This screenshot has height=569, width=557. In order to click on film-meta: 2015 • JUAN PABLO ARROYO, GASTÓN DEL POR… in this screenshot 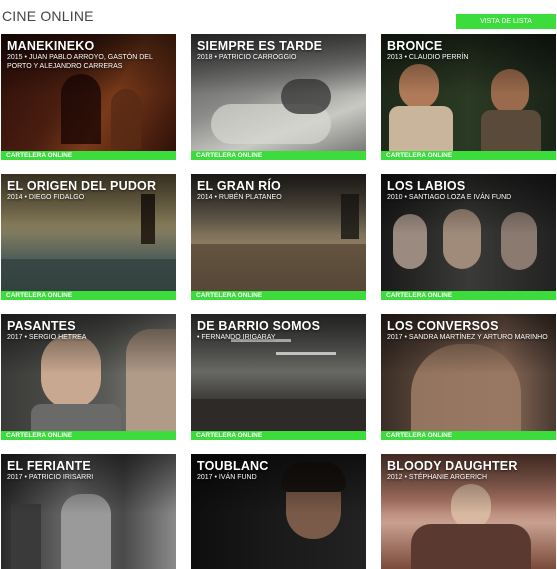, I will do `click(80, 62)`.